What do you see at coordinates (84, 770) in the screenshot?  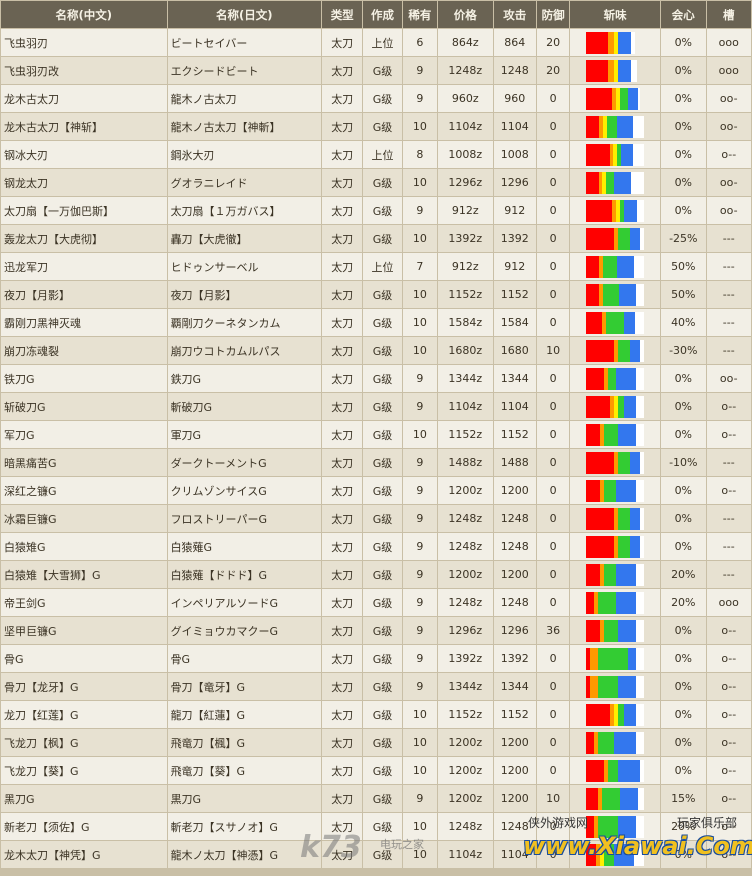 I see `cell-name-cn: 飞龙刀【葵】G` at bounding box center [84, 770].